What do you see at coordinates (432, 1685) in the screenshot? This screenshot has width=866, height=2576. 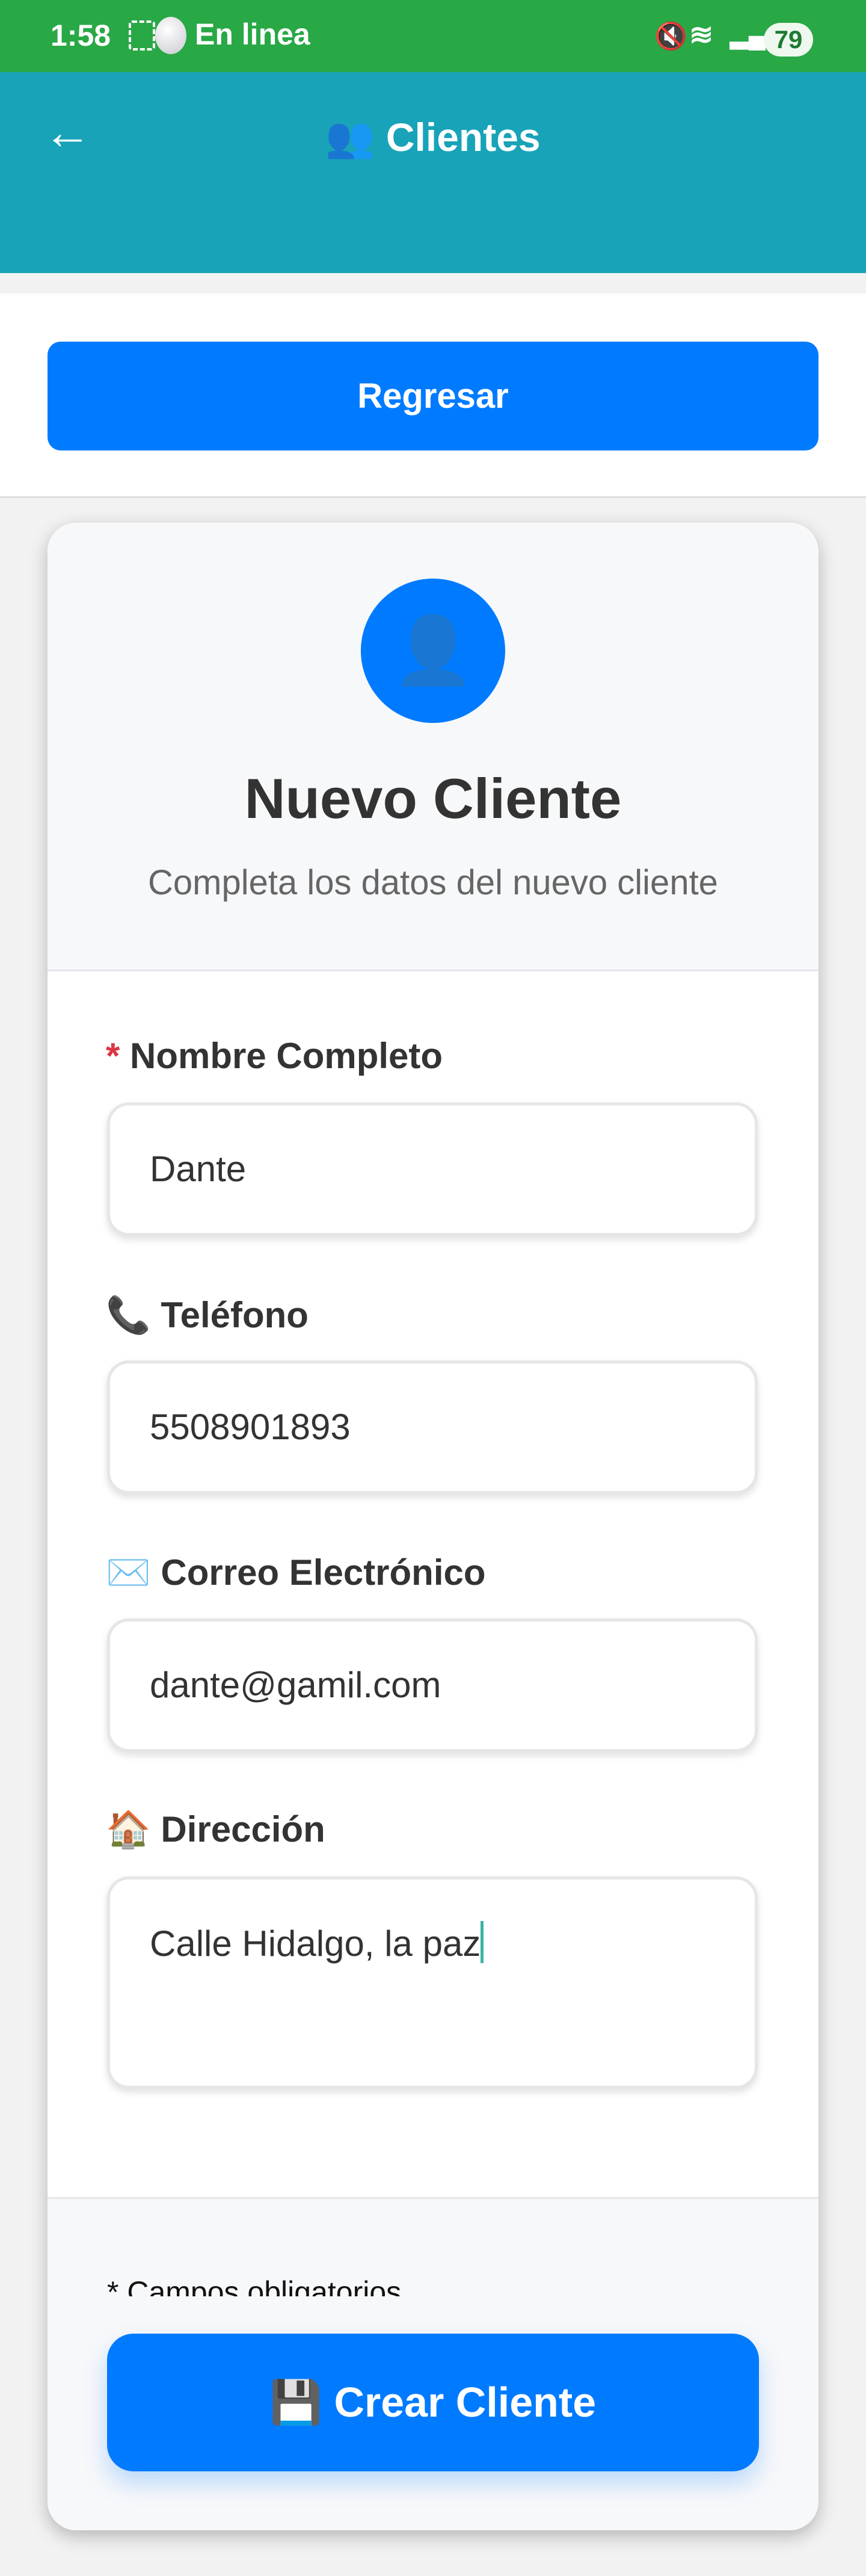 I see `email-input: dante@gamil.com` at bounding box center [432, 1685].